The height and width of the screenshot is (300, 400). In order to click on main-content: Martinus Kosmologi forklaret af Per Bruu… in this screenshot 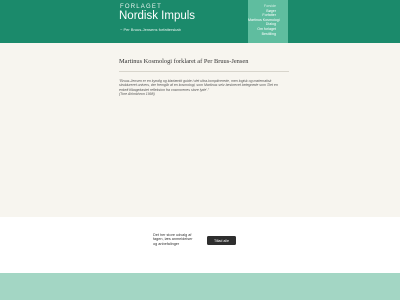, I will do `click(204, 77)`.